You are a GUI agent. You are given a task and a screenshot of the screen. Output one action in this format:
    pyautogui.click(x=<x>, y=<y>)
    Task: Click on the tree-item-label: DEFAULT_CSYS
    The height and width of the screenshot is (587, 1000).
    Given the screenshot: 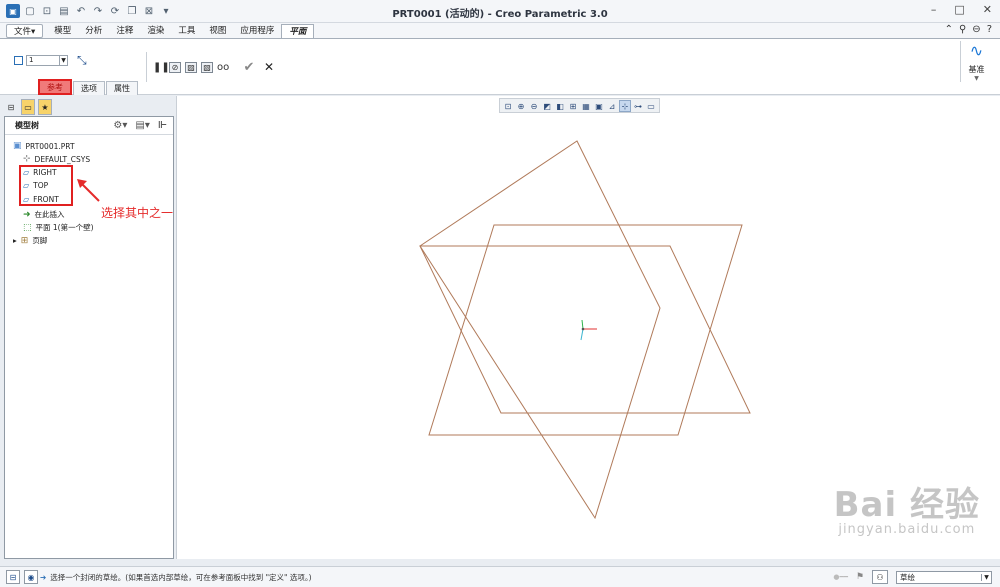 What is the action you would take?
    pyautogui.click(x=62, y=159)
    